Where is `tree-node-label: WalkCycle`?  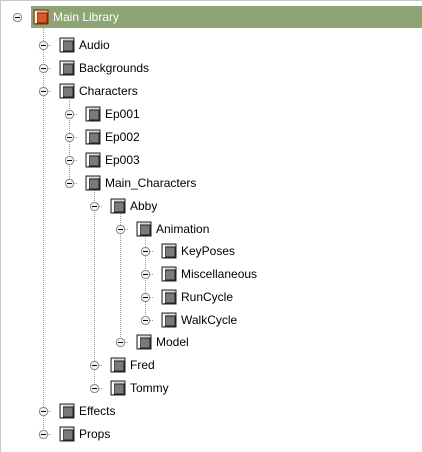 tree-node-label: WalkCycle is located at coordinates (209, 320).